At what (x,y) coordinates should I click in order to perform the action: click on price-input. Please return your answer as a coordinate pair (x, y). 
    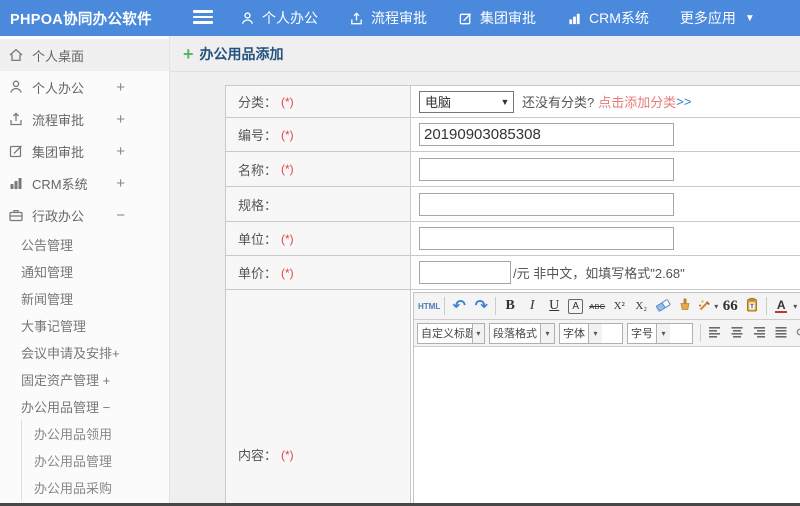
    Looking at the image, I should click on (465, 272).